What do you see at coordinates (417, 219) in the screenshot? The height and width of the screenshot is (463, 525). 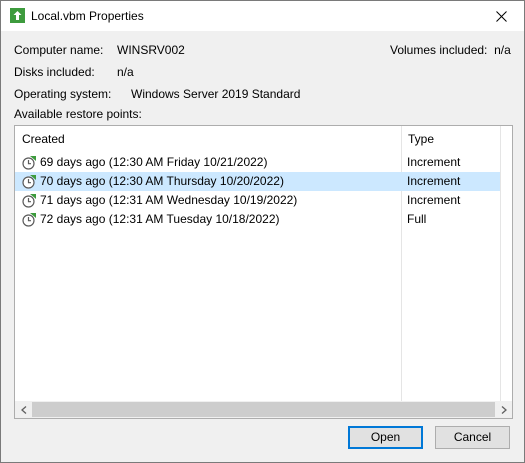 I see `cell-type: Full` at bounding box center [417, 219].